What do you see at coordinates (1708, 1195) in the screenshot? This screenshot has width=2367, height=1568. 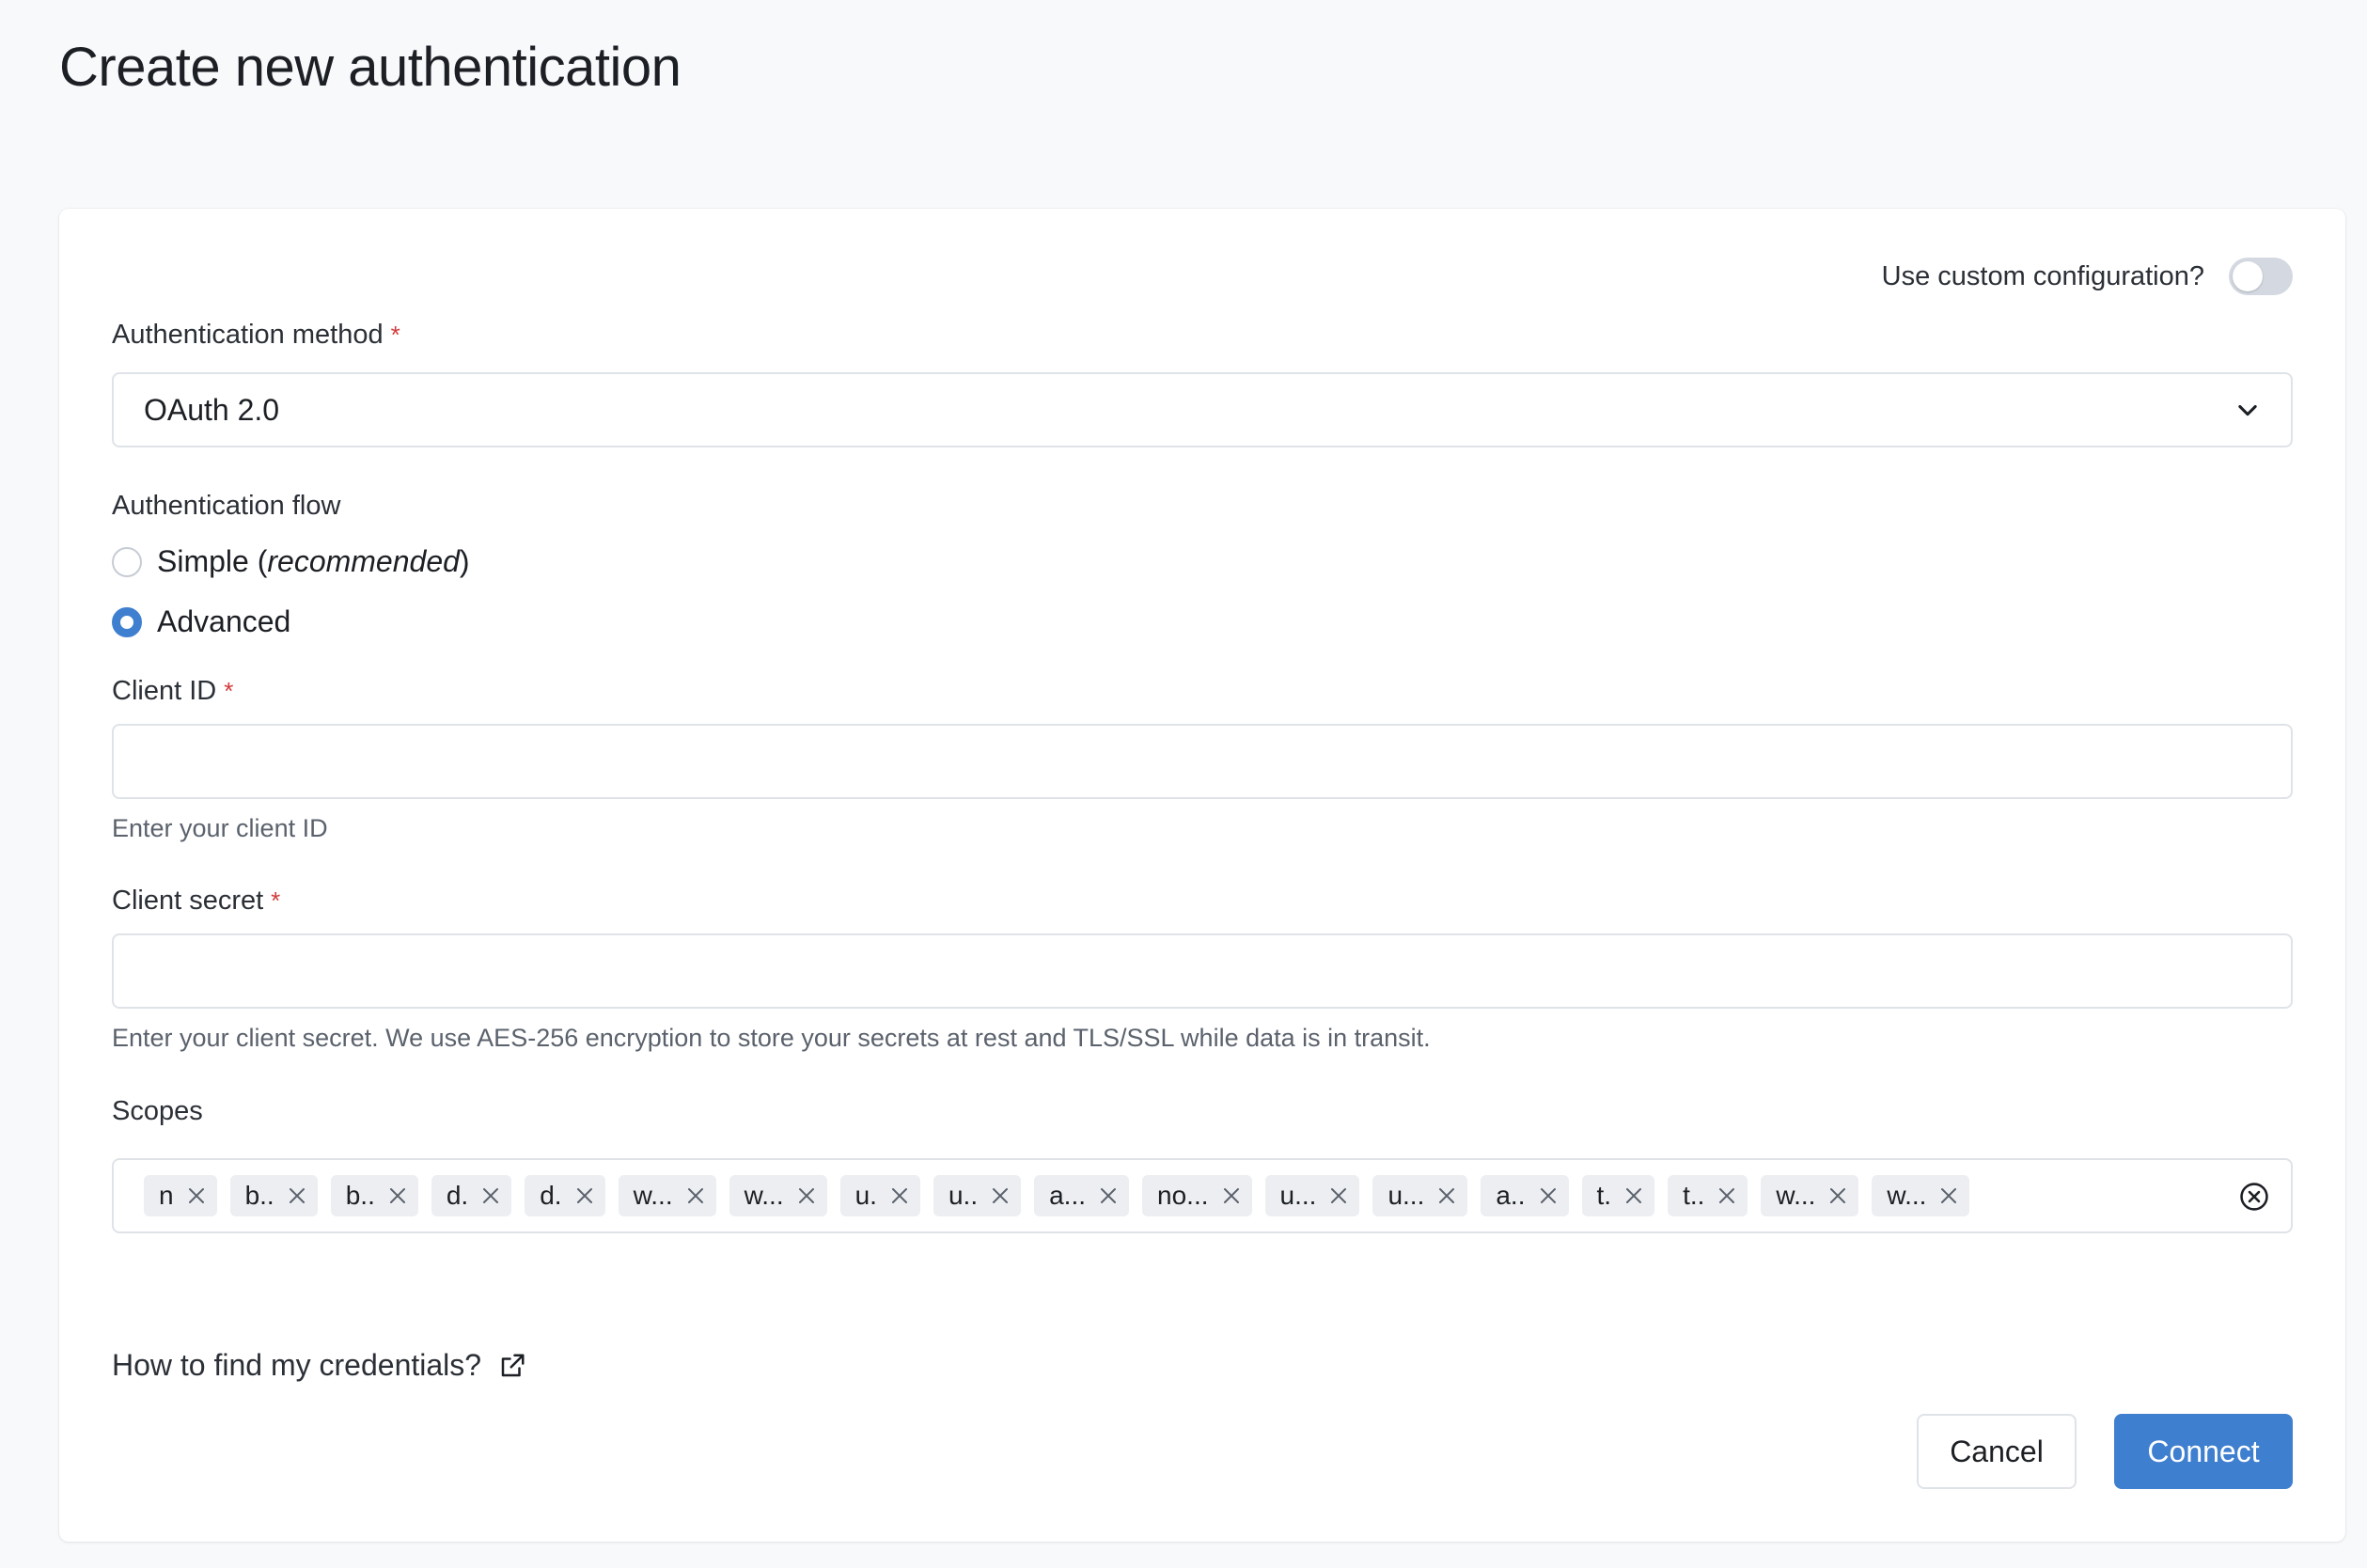 I see `scope-chip: t..` at bounding box center [1708, 1195].